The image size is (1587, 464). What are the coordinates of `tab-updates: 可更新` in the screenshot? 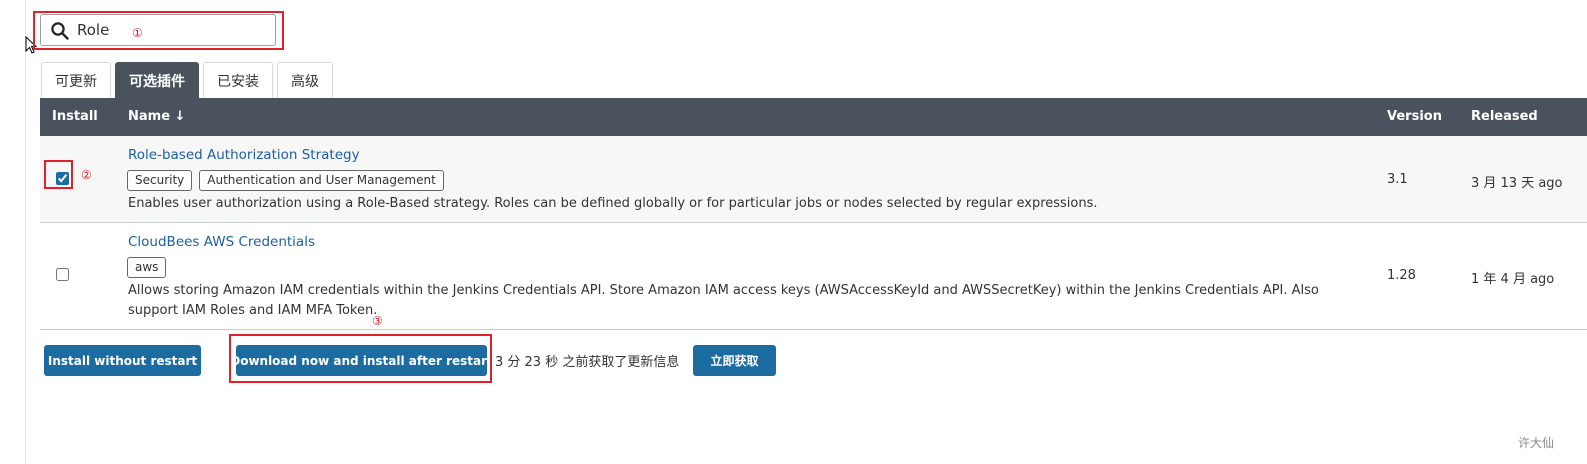 It's located at (76, 80).